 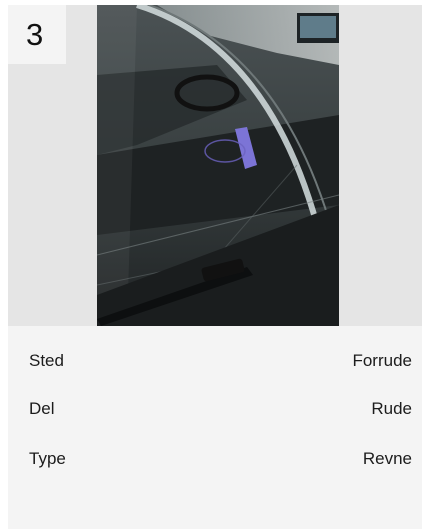 I want to click on detail-label: Sted, so click(x=46, y=360).